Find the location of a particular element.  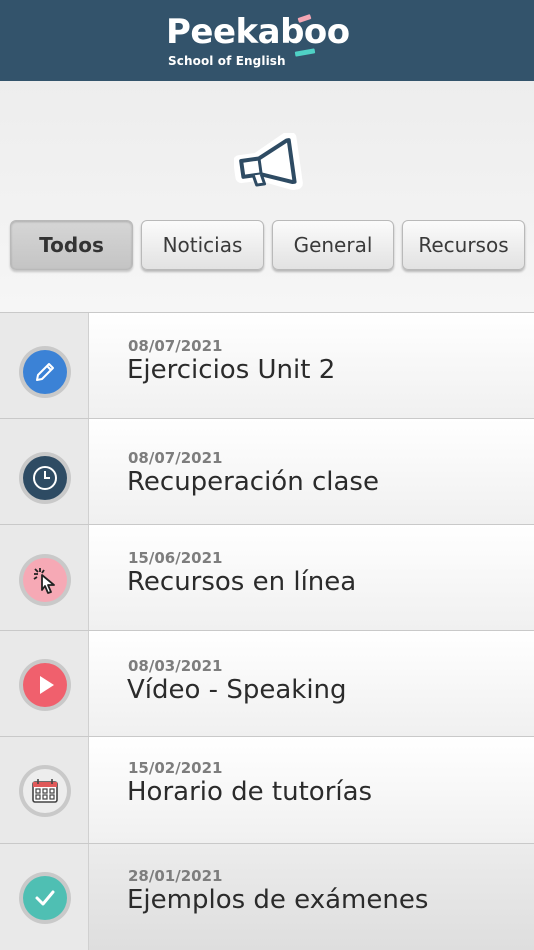

check-icon is located at coordinates (45, 898).